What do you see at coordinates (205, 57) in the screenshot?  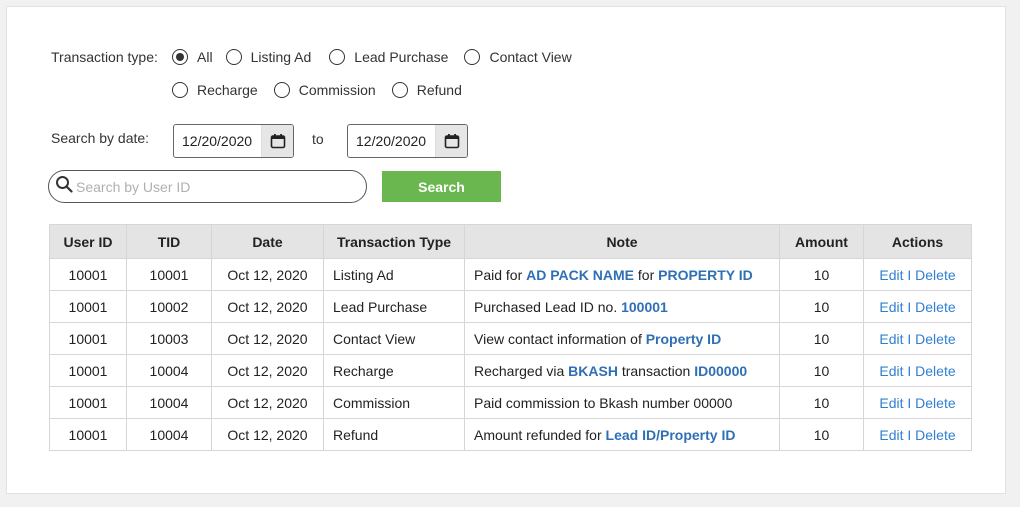 I see `radio-label: All` at bounding box center [205, 57].